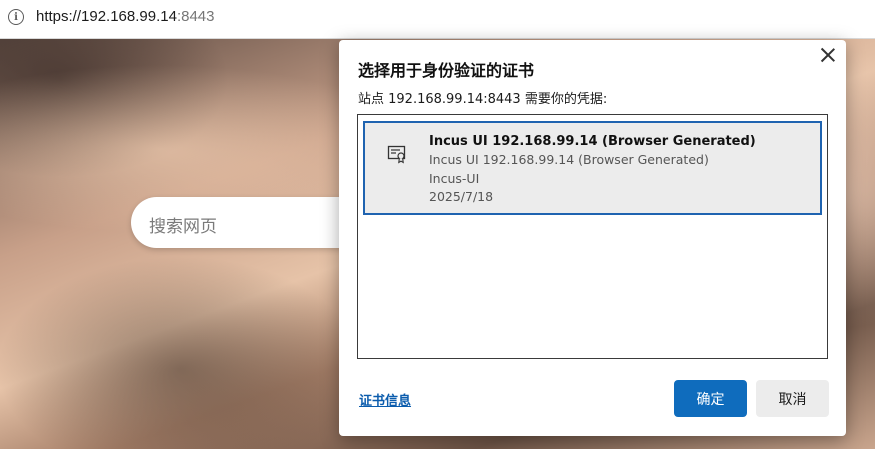  What do you see at coordinates (385, 399) in the screenshot?
I see `certificate-info-link: 证书信息` at bounding box center [385, 399].